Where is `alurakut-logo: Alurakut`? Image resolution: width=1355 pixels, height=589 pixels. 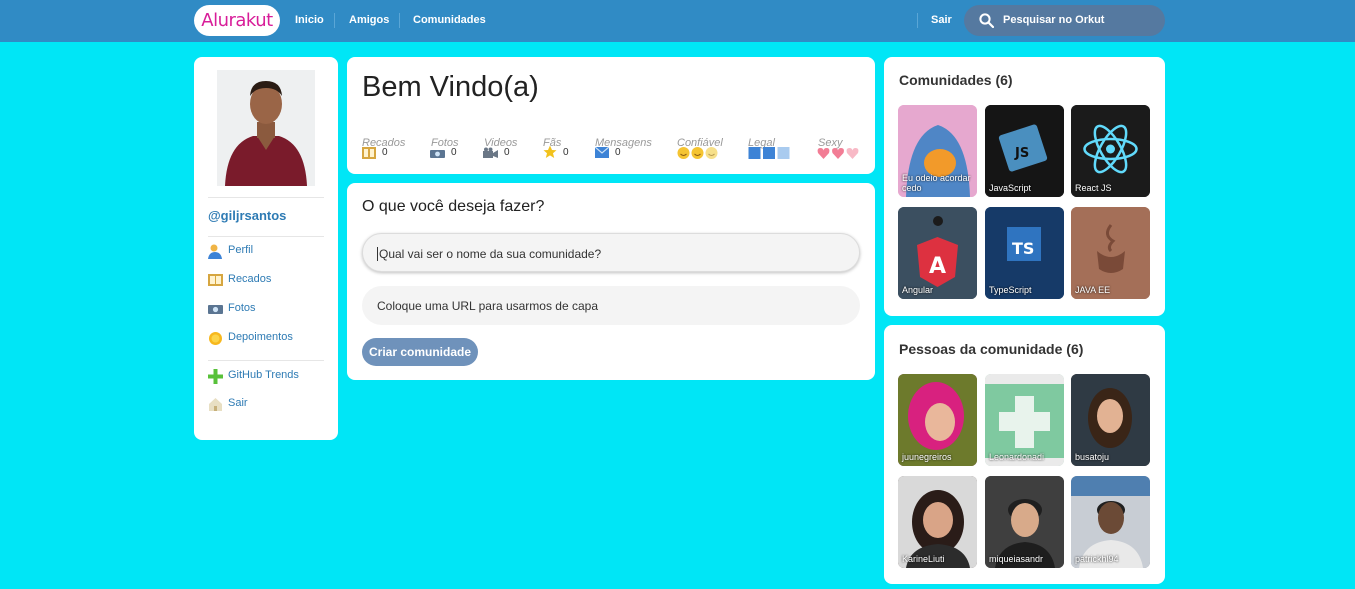
alurakut-logo: Alurakut is located at coordinates (237, 20).